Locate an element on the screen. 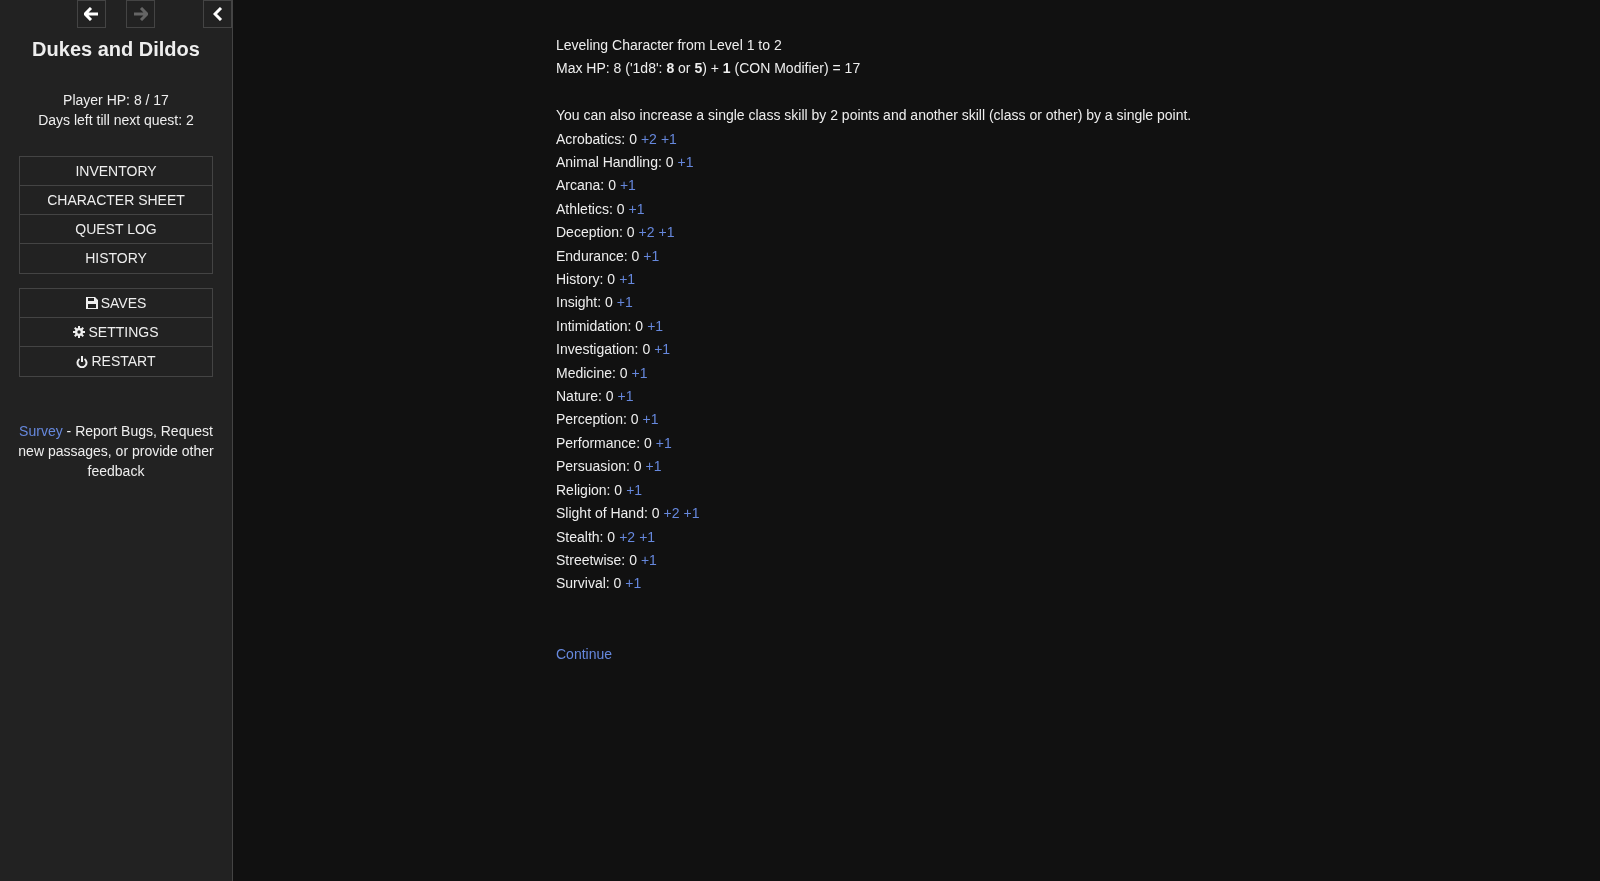 This screenshot has width=1600, height=881. skill-text: Deception: 0 is located at coordinates (595, 233).